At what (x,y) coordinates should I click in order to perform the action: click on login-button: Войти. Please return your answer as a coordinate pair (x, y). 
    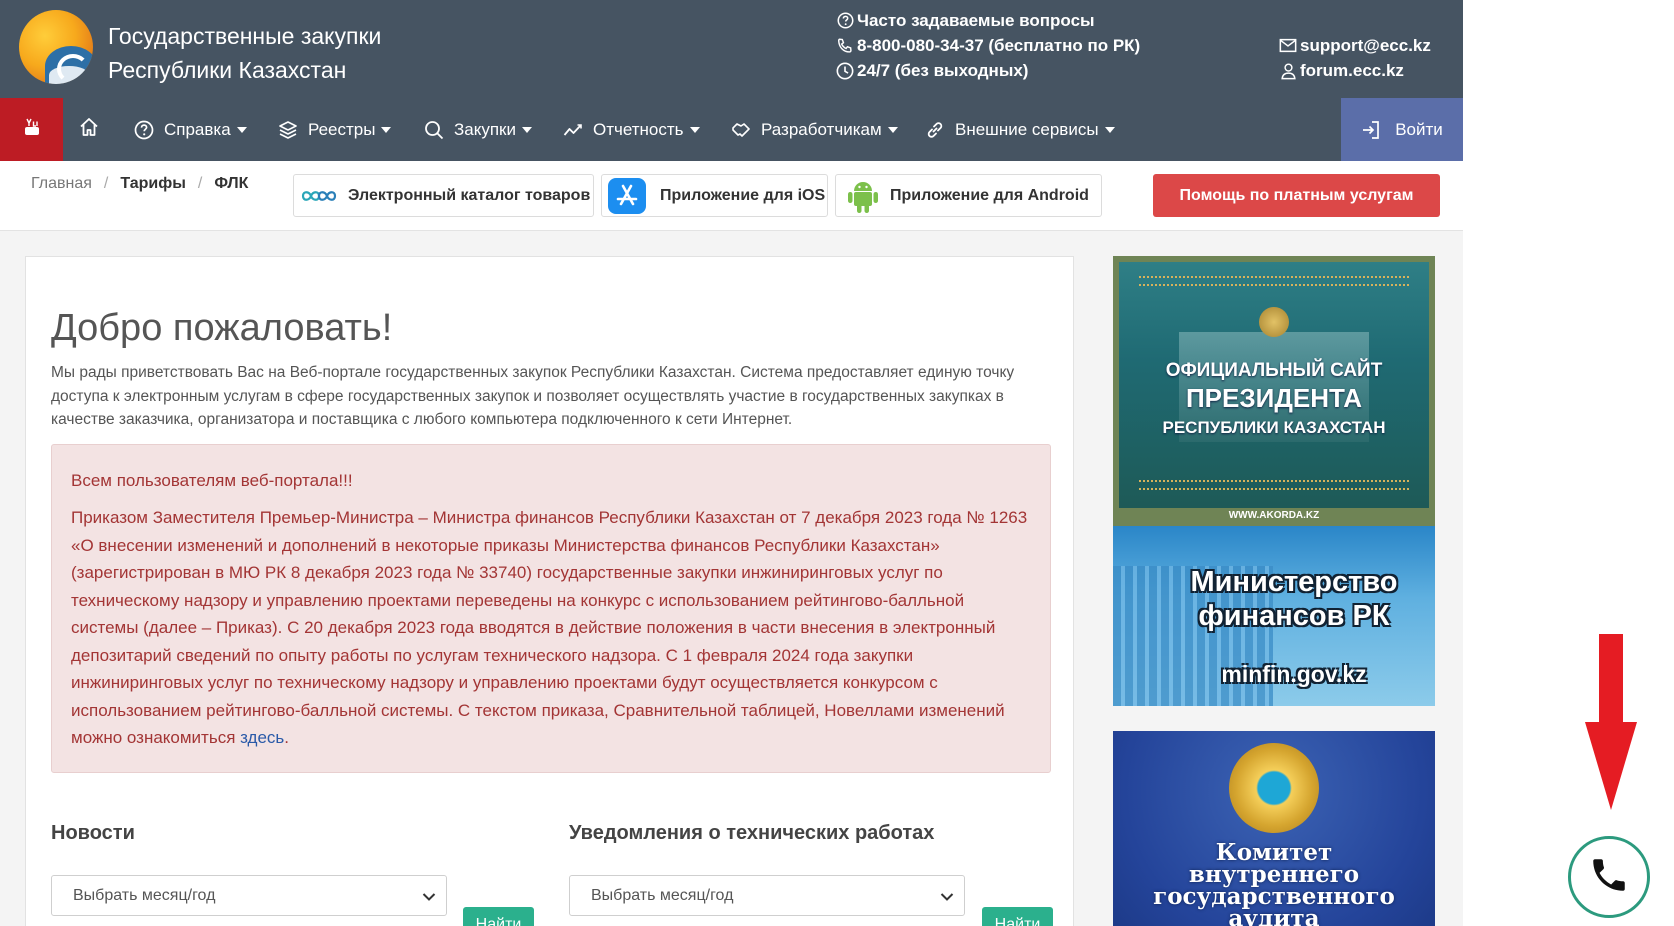
    Looking at the image, I should click on (1402, 129).